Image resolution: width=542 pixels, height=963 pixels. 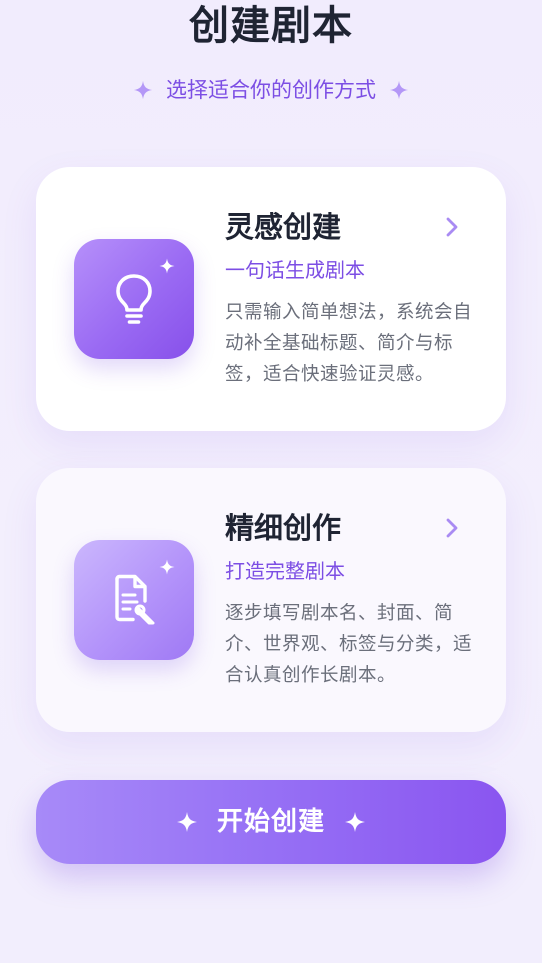 I want to click on start-button-label: 开始创建, so click(x=270, y=822).